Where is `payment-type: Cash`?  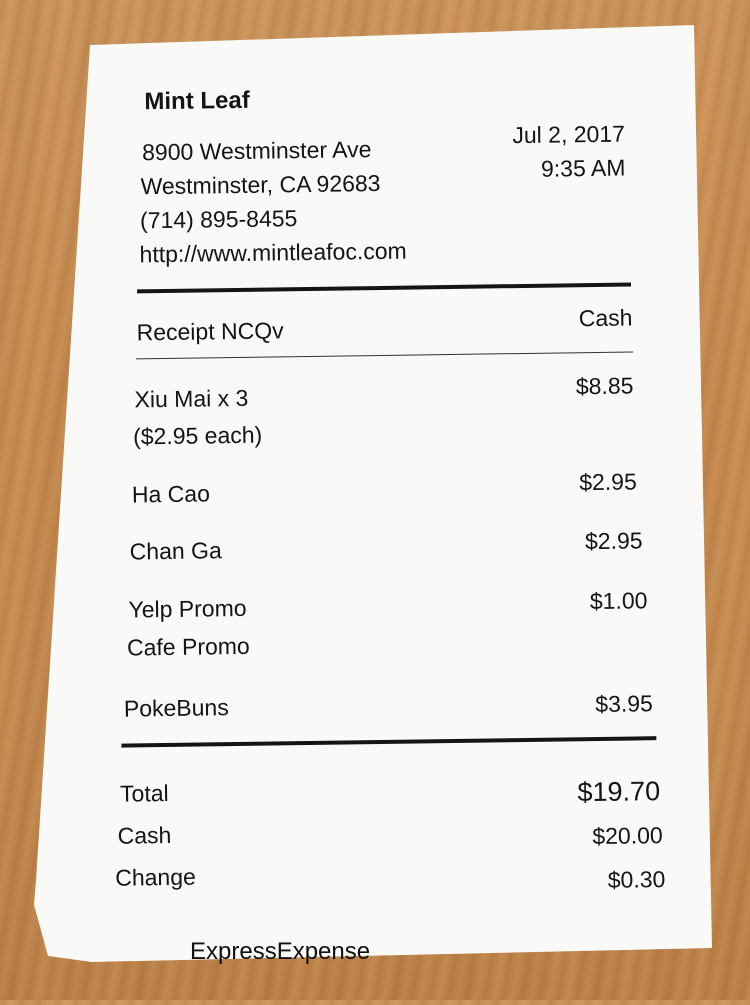
payment-type: Cash is located at coordinates (605, 318).